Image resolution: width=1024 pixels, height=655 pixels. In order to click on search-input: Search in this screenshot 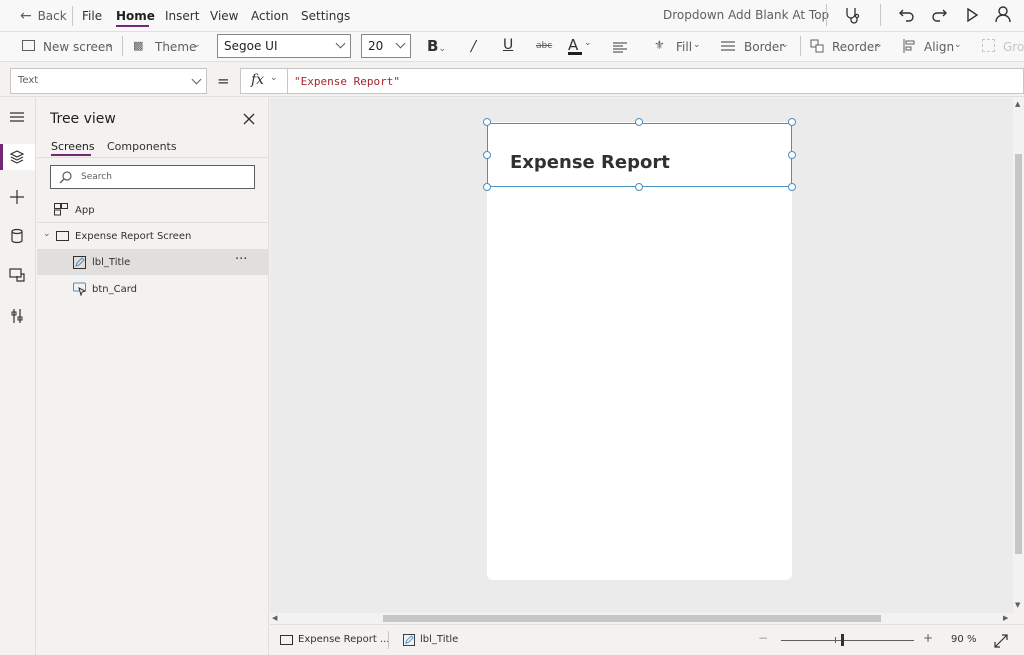, I will do `click(152, 177)`.